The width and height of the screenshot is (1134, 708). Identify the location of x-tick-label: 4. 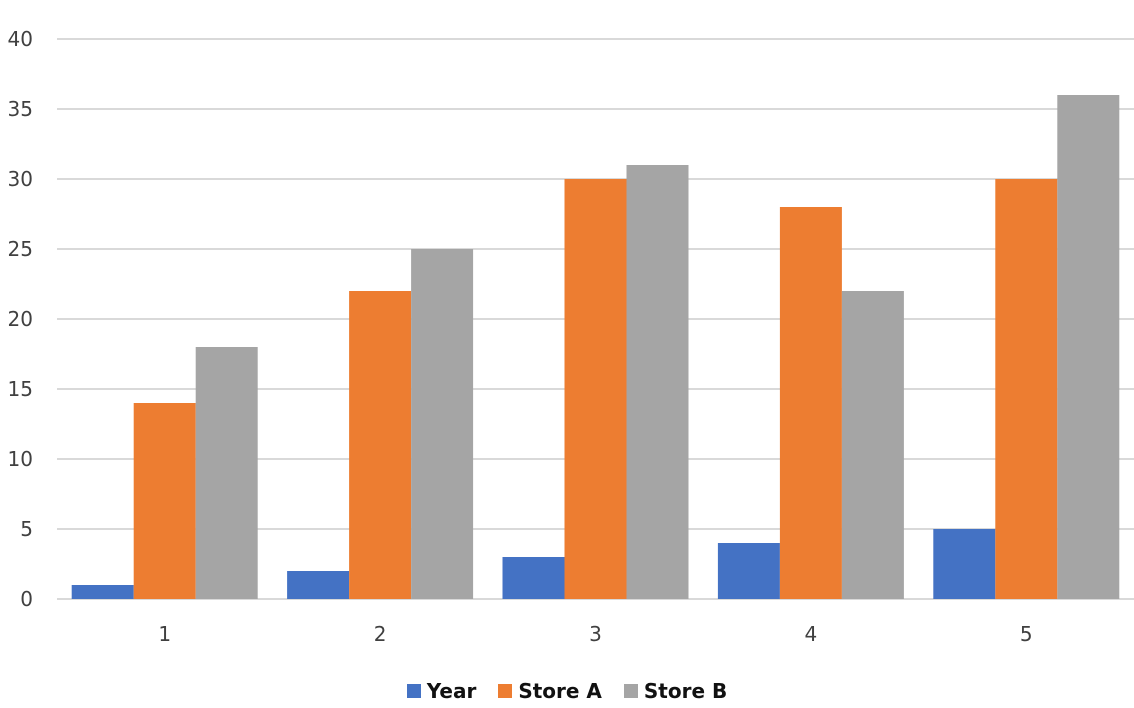
(811, 634).